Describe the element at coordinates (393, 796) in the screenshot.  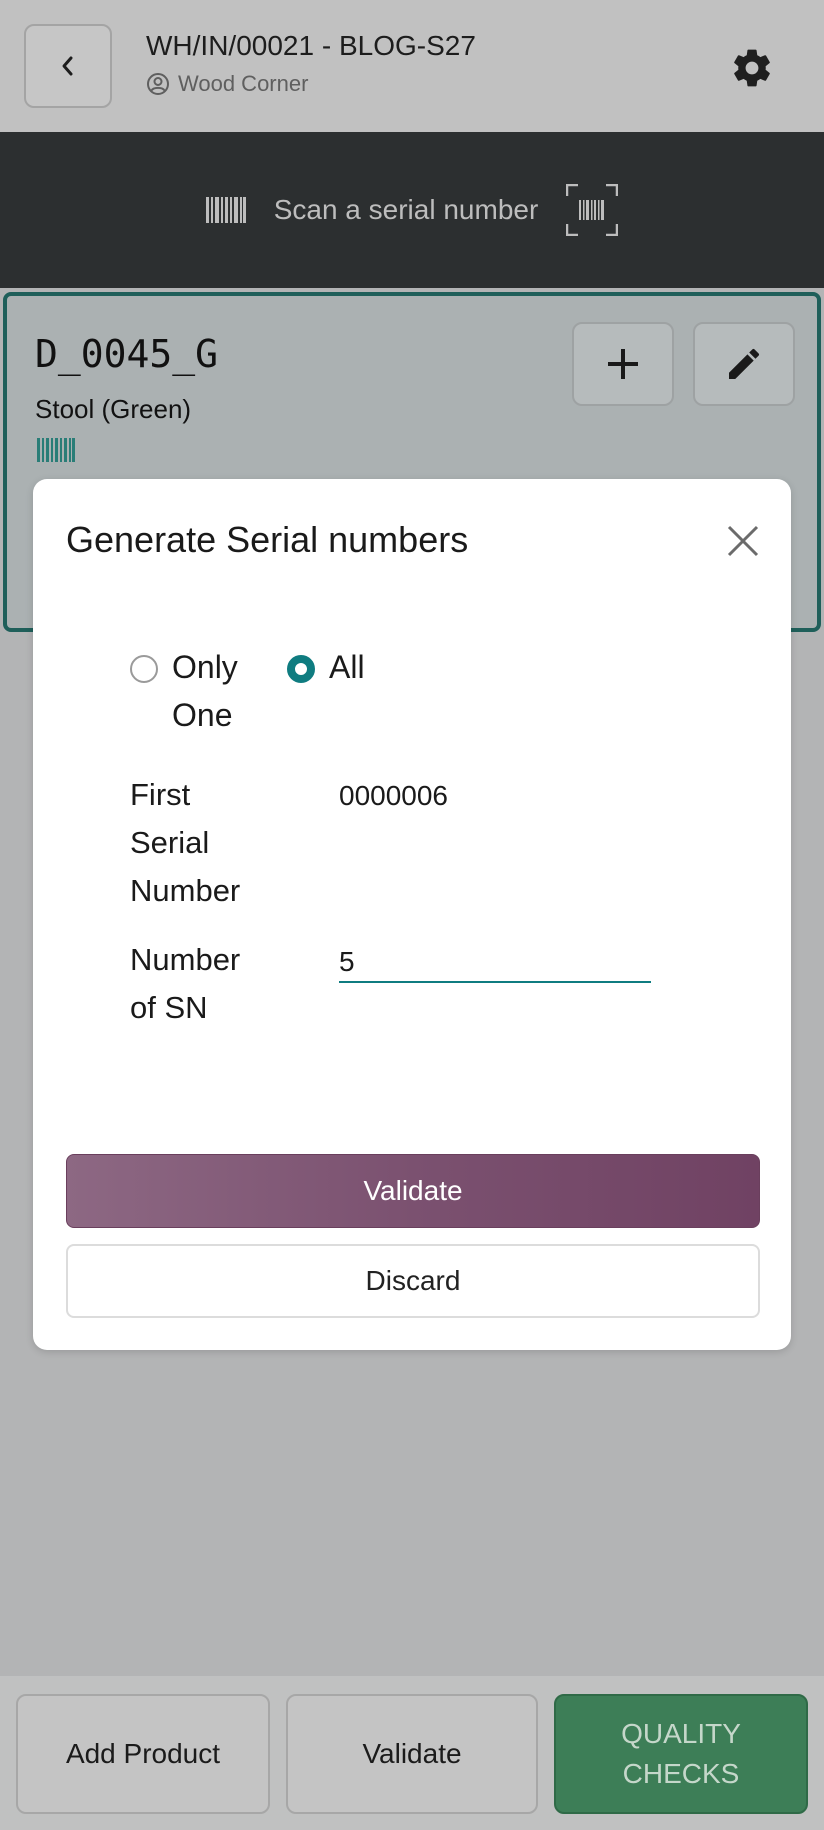
I see `first-serial-value: 0000006` at that location.